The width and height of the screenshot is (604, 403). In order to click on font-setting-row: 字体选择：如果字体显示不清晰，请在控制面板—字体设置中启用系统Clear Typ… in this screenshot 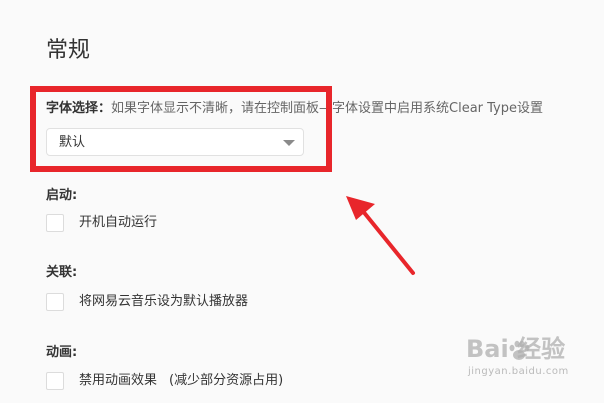, I will do `click(294, 109)`.